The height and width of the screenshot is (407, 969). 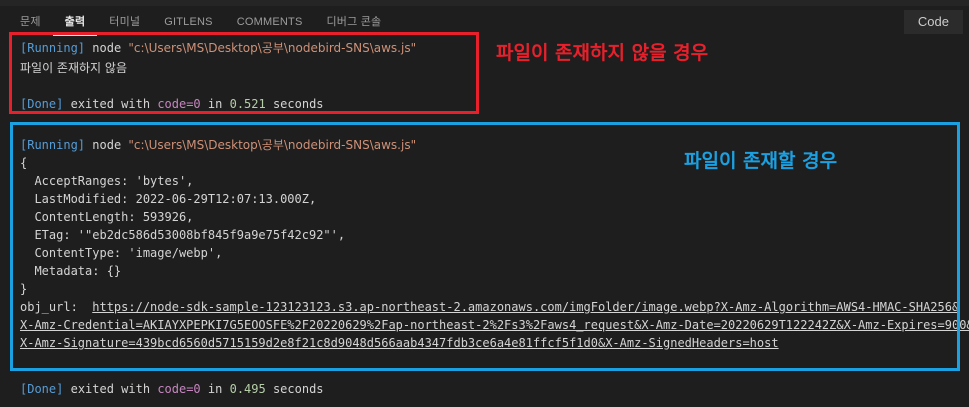 What do you see at coordinates (602, 53) in the screenshot?
I see `annotation-file-missing: 파일이 존재하지 않을 경우` at bounding box center [602, 53].